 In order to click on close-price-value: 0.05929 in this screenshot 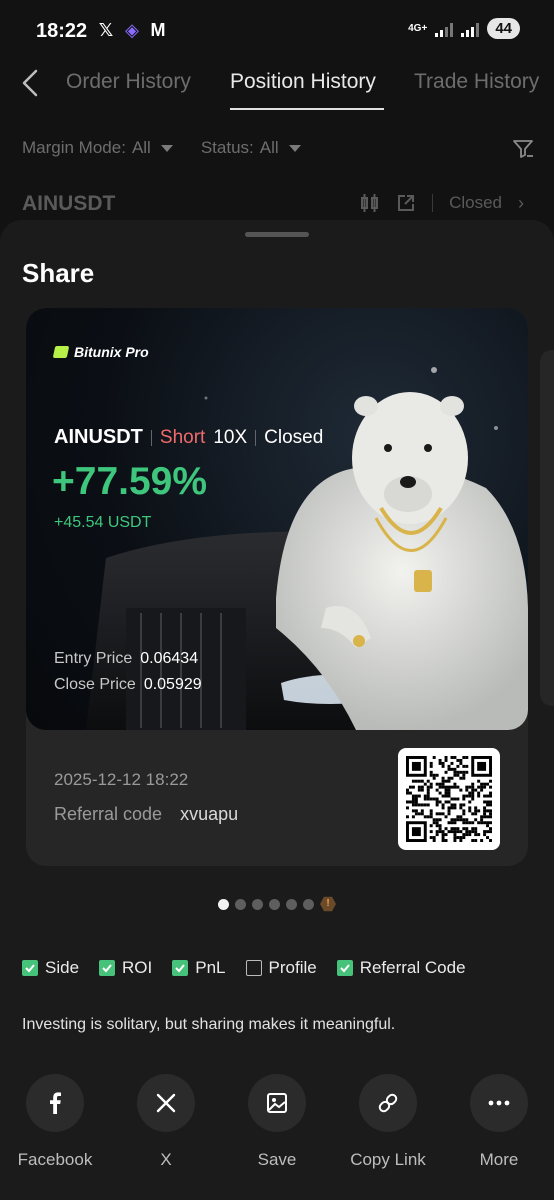, I will do `click(172, 684)`.